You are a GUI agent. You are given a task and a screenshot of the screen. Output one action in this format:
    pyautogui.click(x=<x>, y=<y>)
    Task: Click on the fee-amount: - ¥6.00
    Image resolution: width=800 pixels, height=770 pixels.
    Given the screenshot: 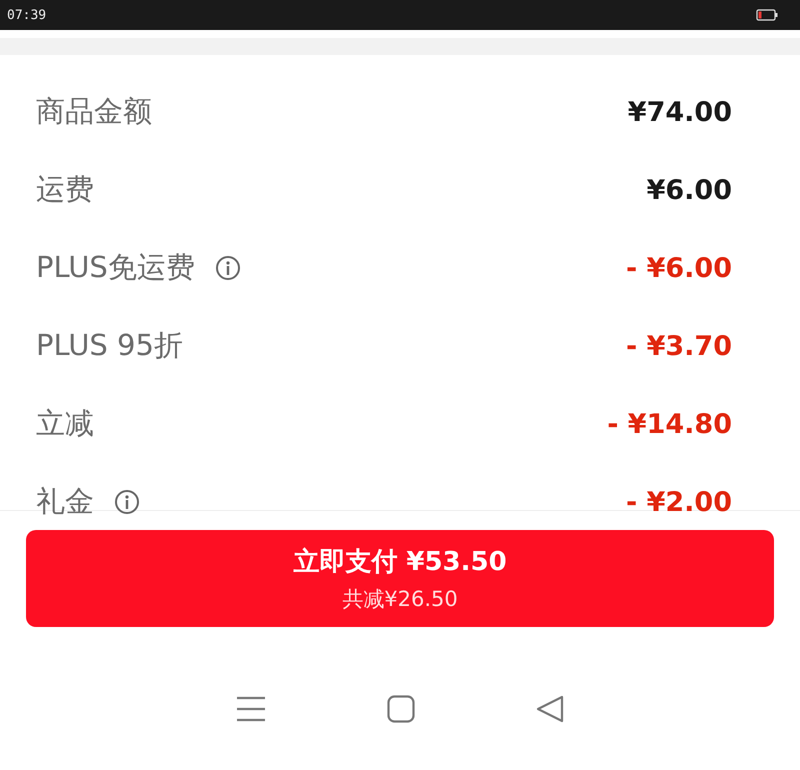 What is the action you would take?
    pyautogui.click(x=679, y=268)
    